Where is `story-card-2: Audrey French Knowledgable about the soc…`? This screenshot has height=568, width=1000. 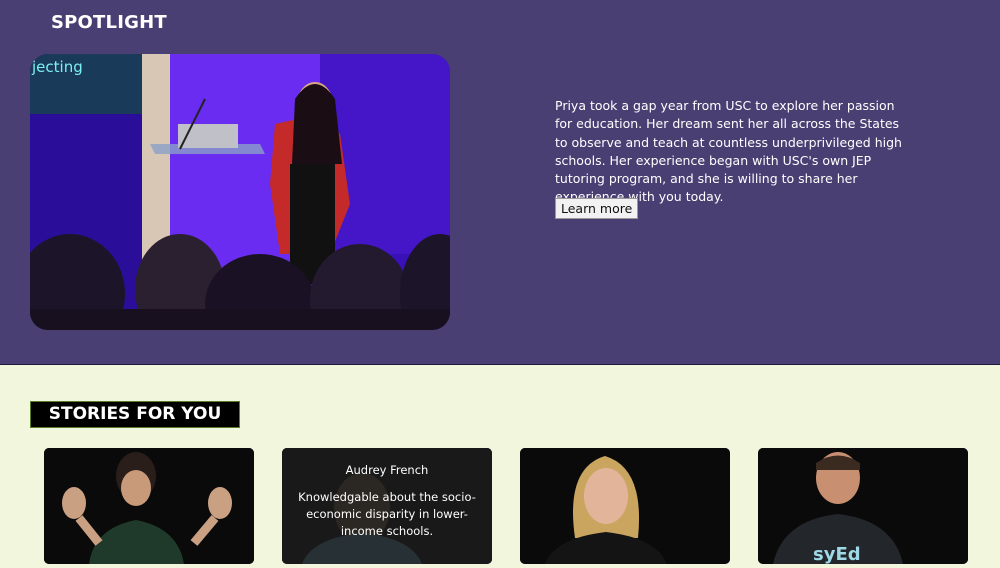
story-card-2: Audrey French Knowledgable about the soc… is located at coordinates (387, 506).